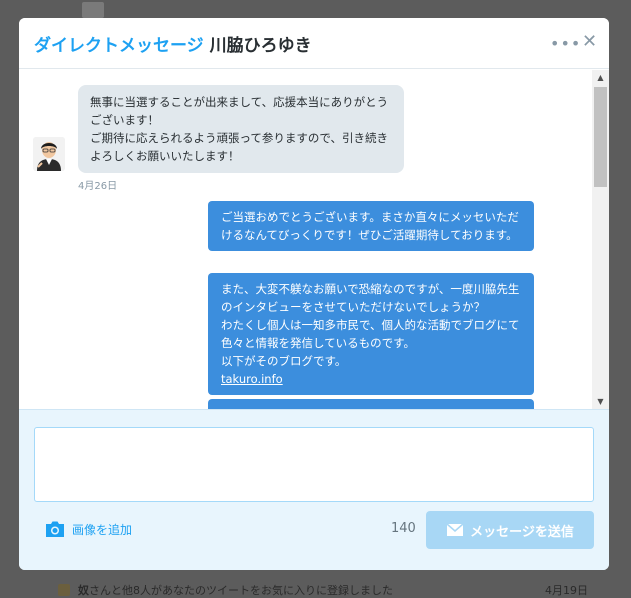  What do you see at coordinates (371, 404) in the screenshot?
I see `outgoing-message-partial` at bounding box center [371, 404].